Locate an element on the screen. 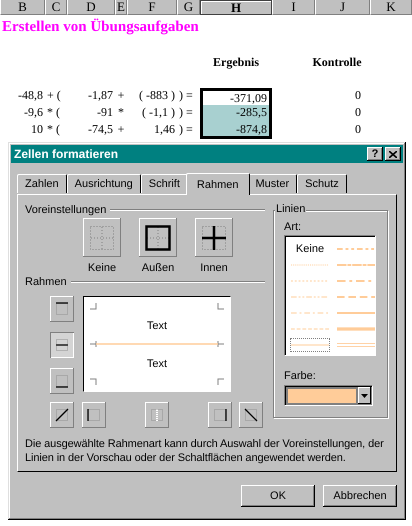 This screenshot has width=412, height=526. table-cell-text: -9,6 is located at coordinates (33, 113).